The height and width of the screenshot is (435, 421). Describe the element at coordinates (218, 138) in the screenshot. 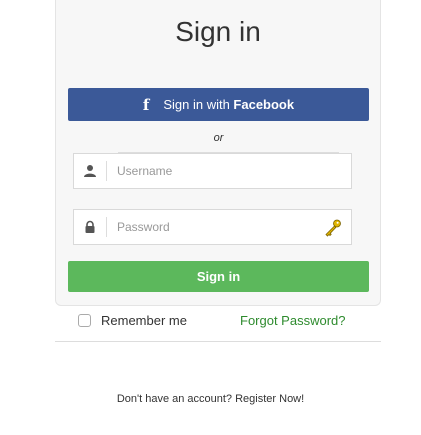

I see `or-text: or` at that location.